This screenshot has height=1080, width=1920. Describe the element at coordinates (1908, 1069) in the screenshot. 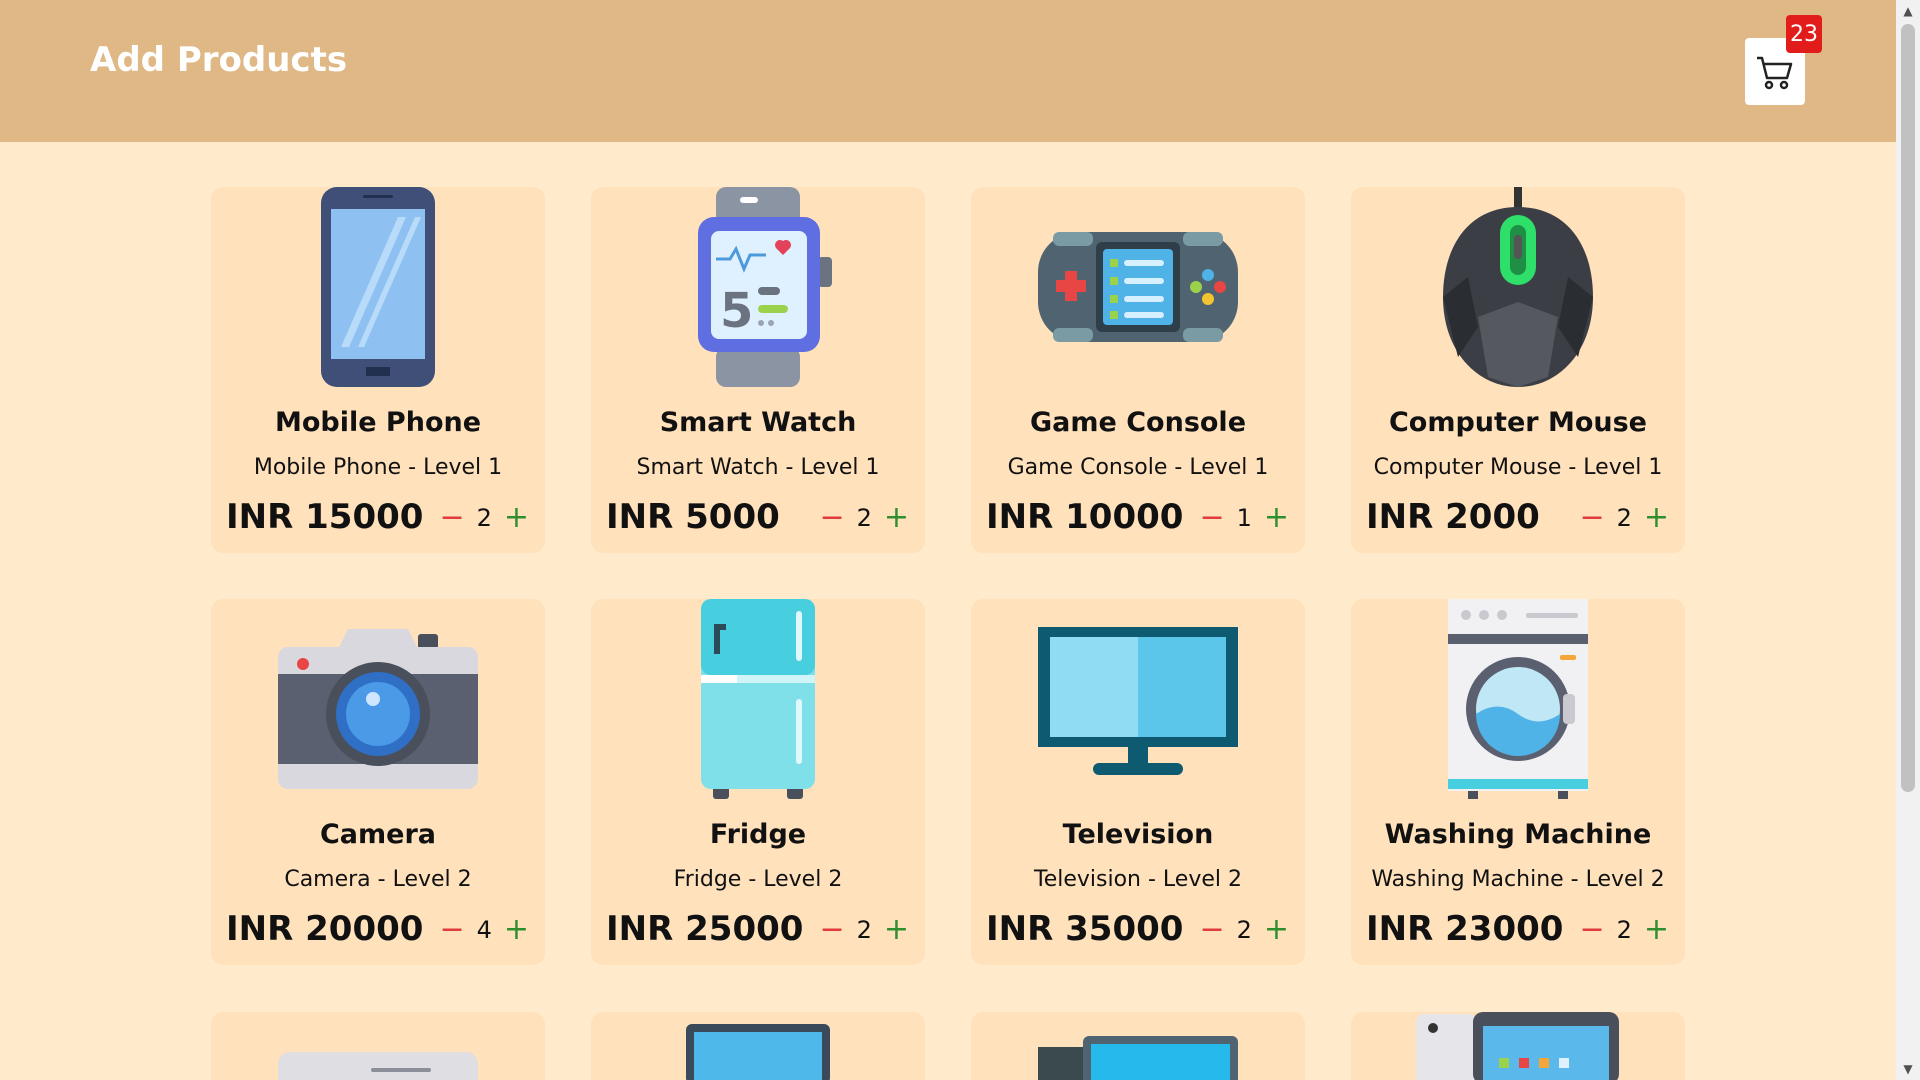

I see `scroll-down-arrow-icon: ▼` at that location.